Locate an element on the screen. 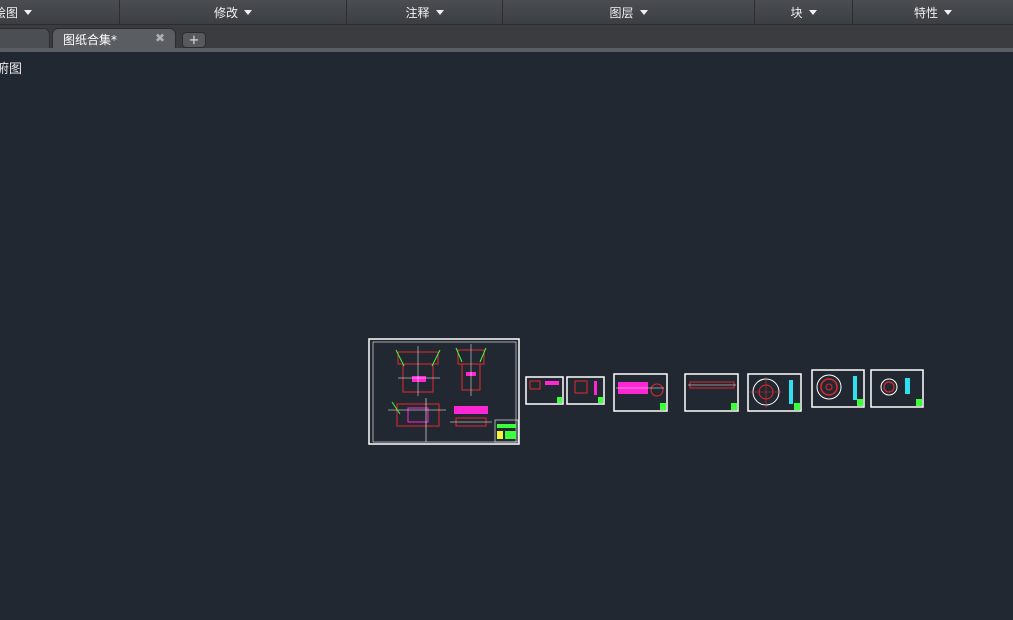 The height and width of the screenshot is (620, 1013). ribbon-panel-label: 块 is located at coordinates (796, 12).